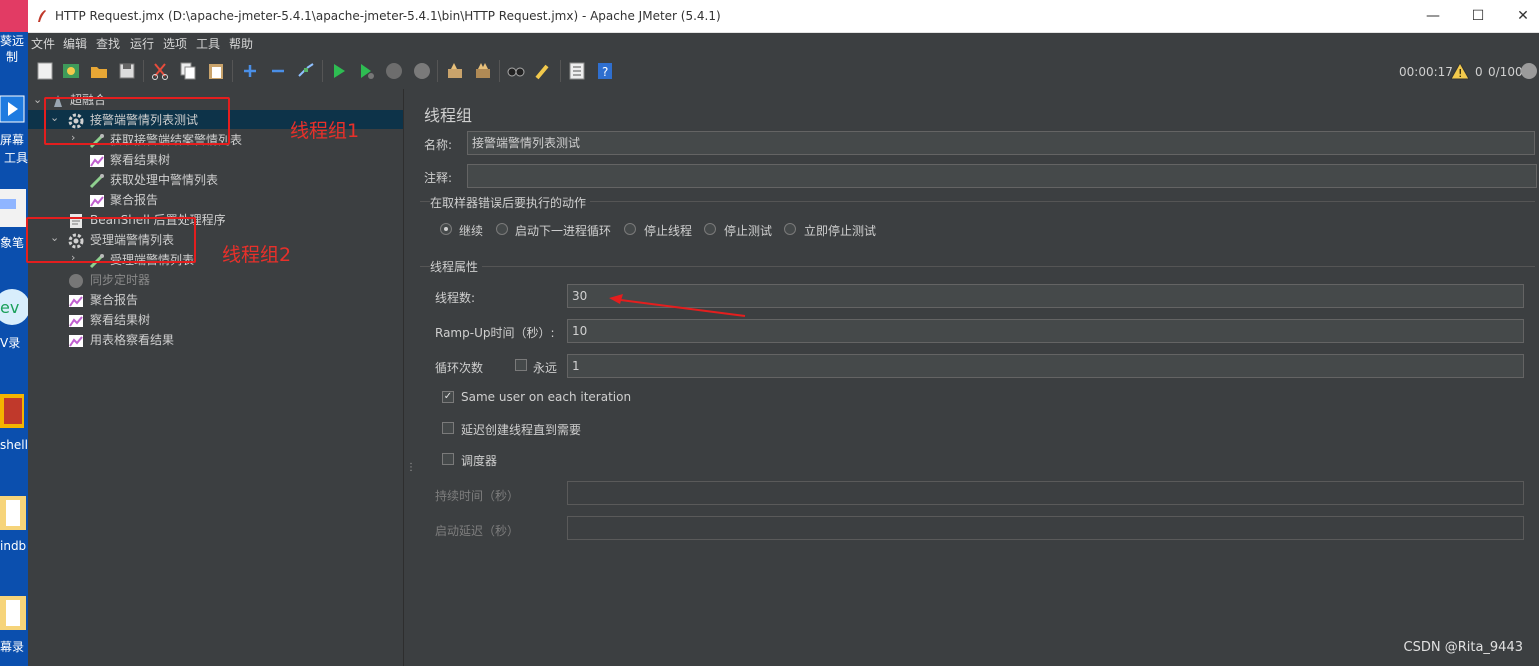 The image size is (1539, 666). I want to click on thread-props-title: 线程属性, so click(456, 266).